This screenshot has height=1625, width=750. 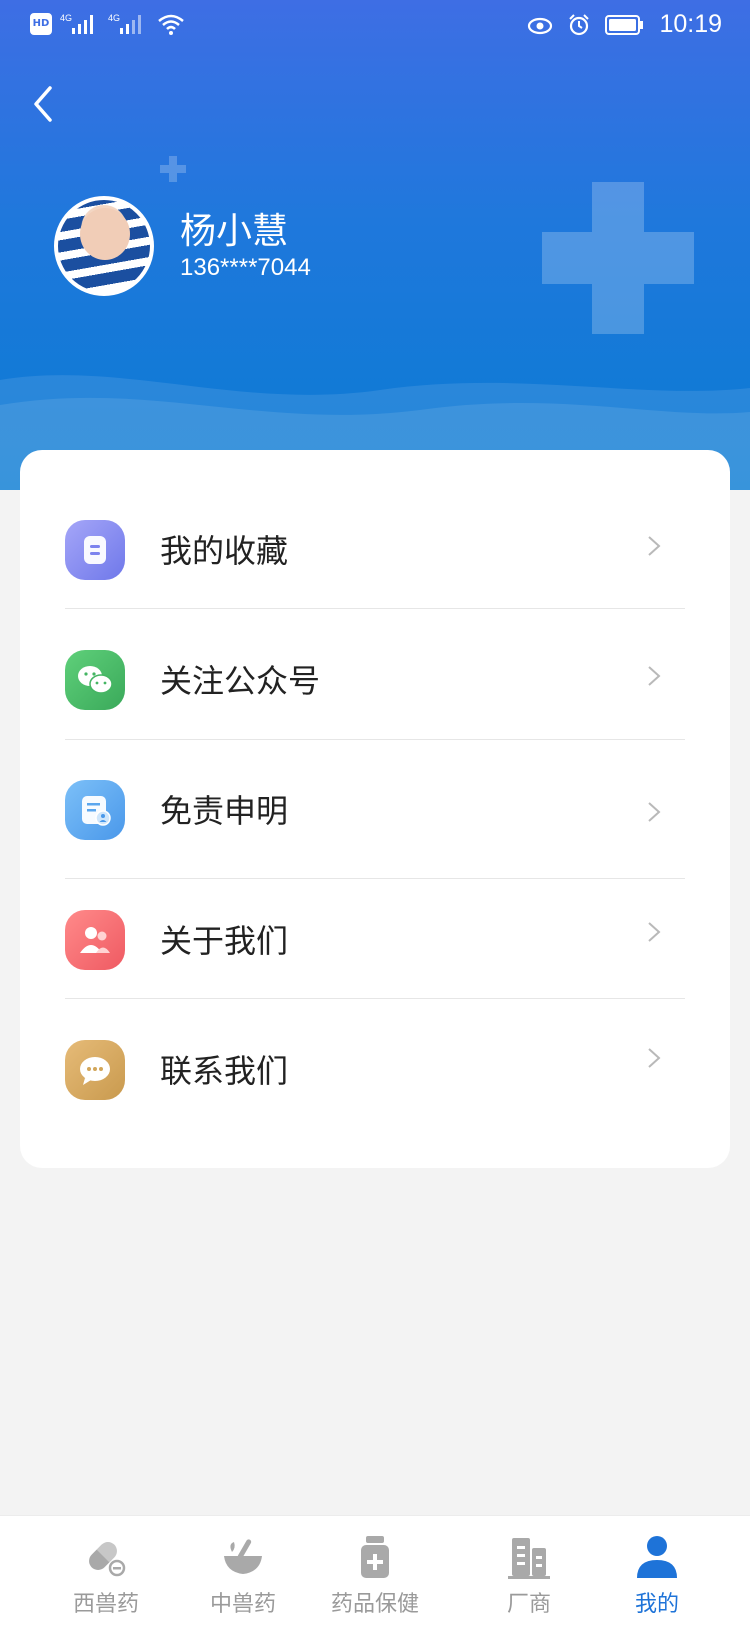 I want to click on status-left: HD 4G 4G, so click(x=108, y=24).